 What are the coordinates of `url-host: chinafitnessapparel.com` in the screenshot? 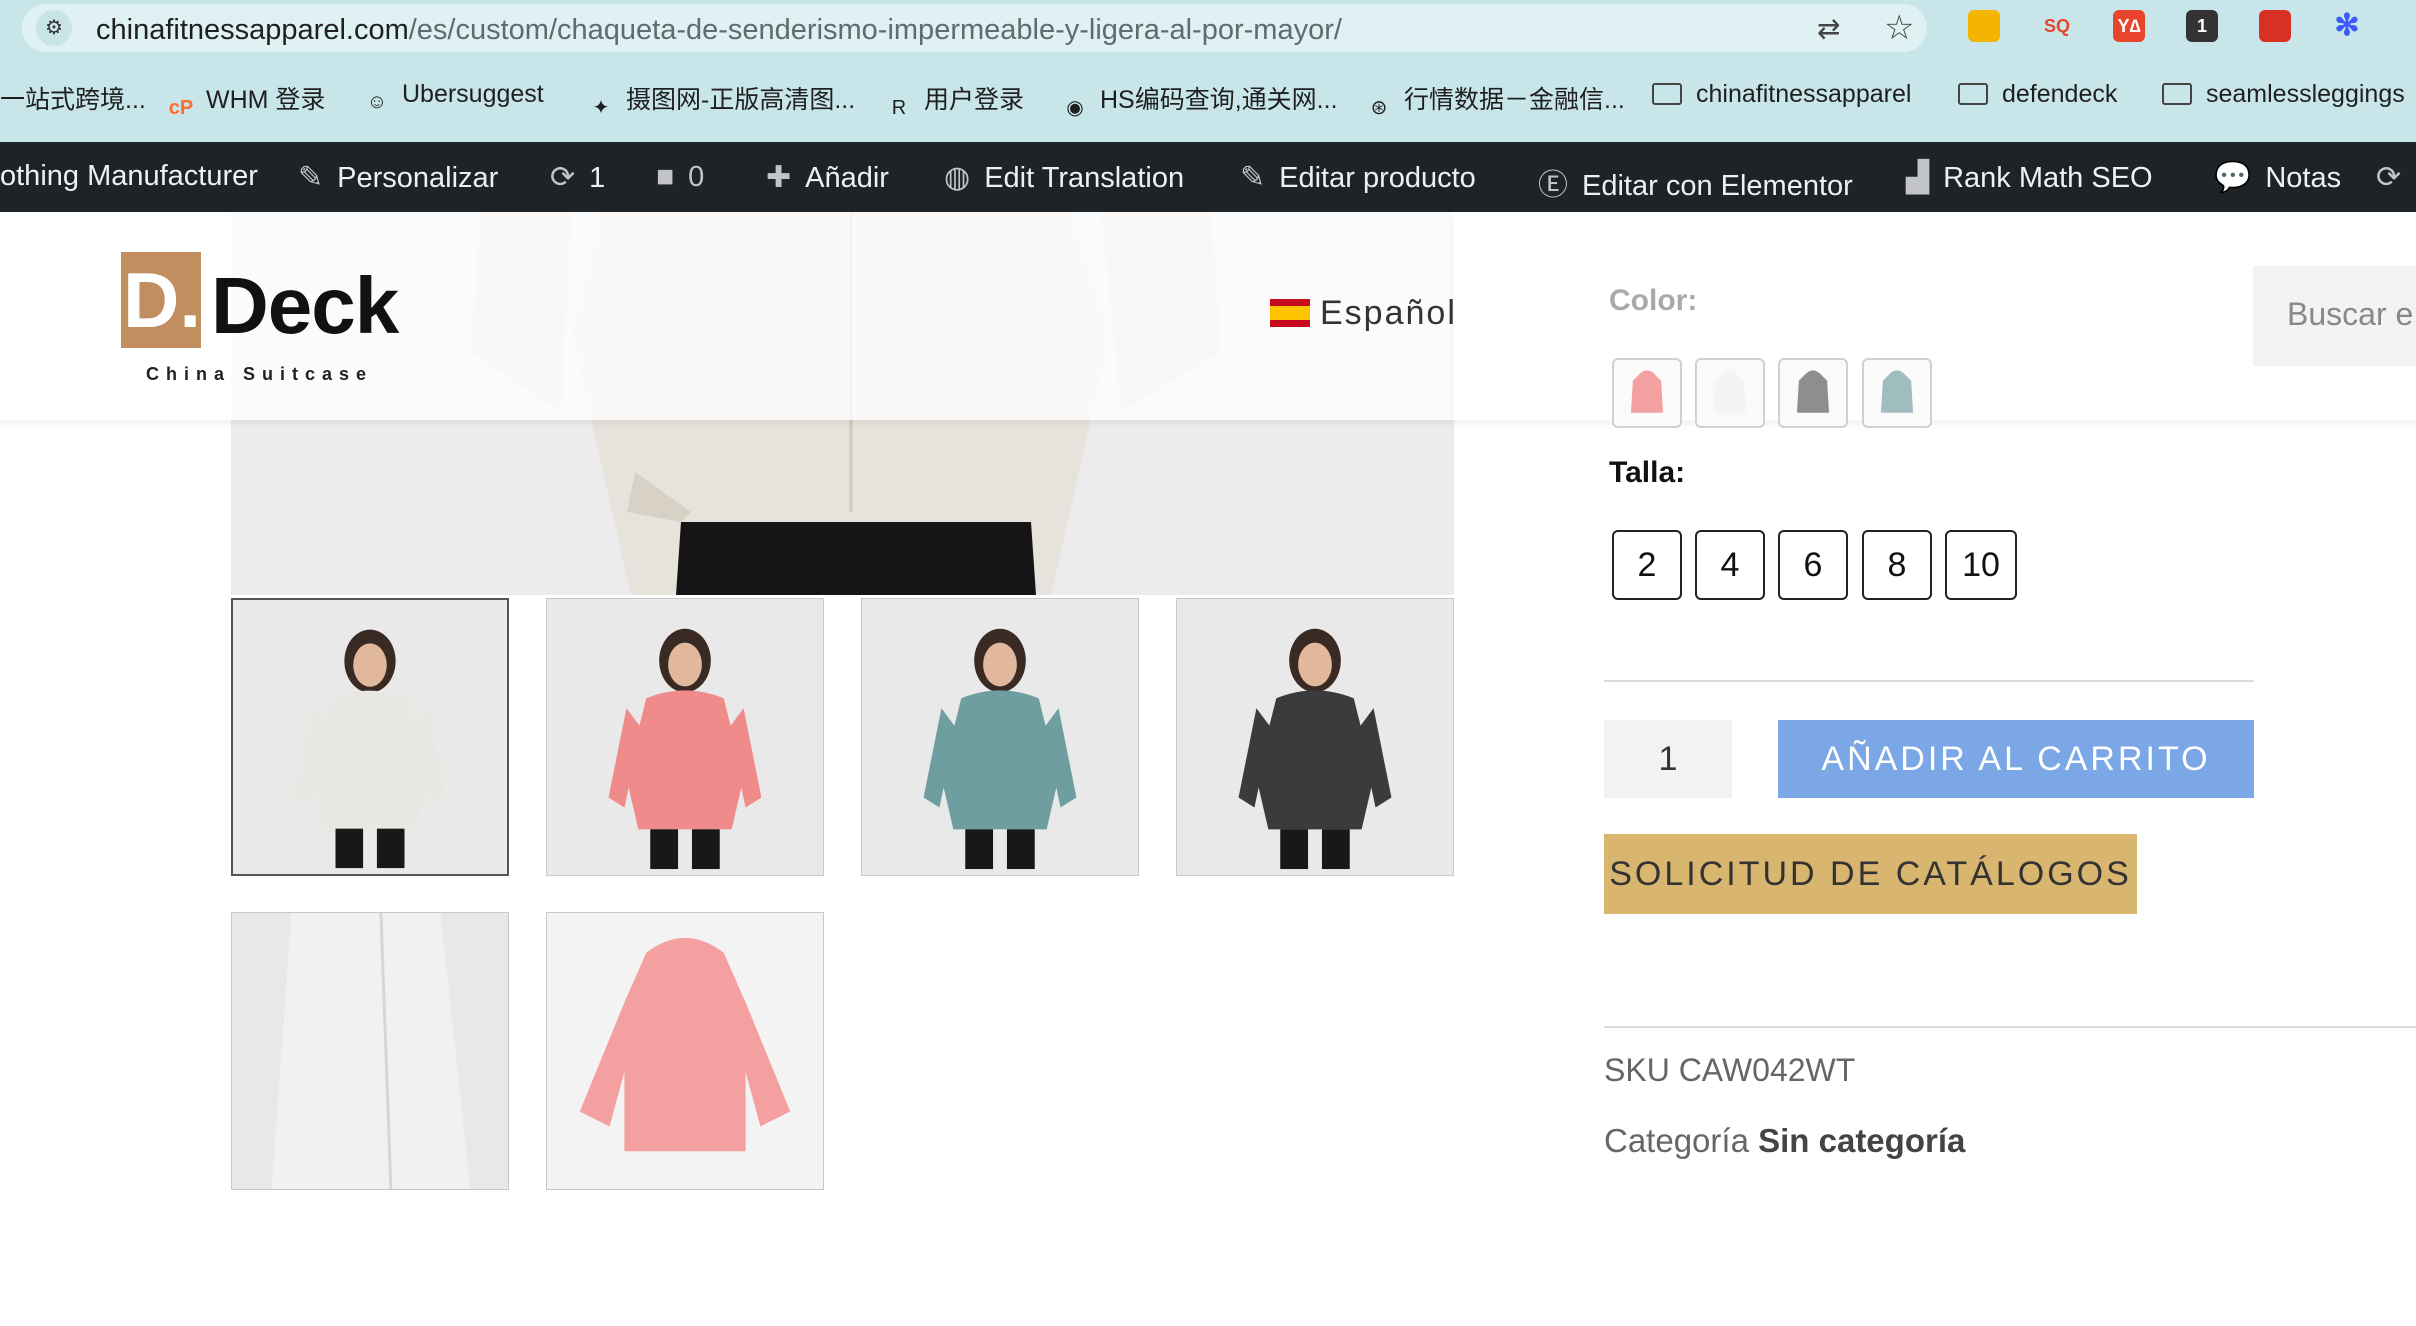 It's located at (252, 30).